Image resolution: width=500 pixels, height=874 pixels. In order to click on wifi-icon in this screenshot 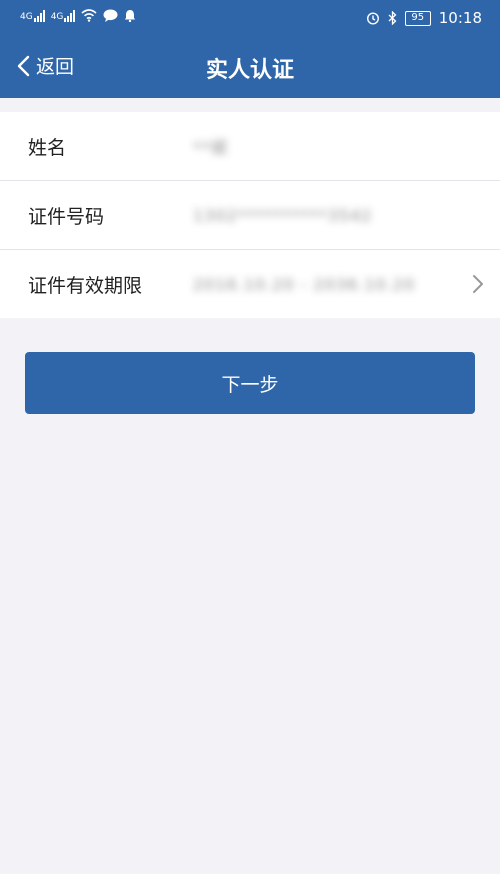, I will do `click(89, 15)`.